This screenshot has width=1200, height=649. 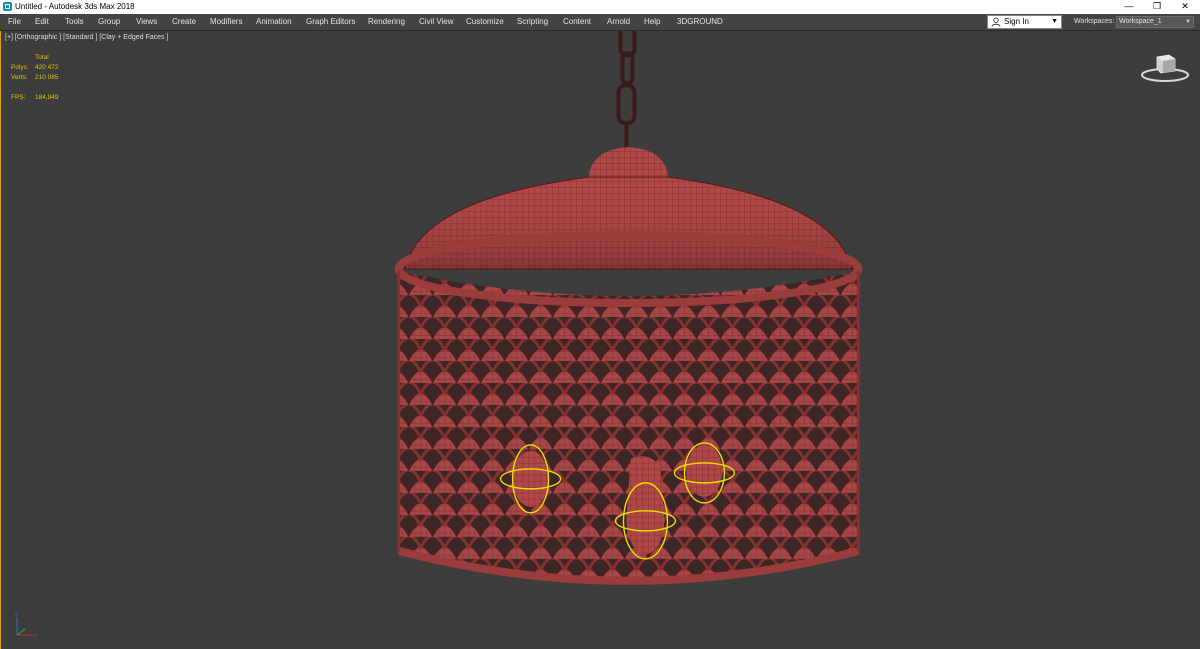 What do you see at coordinates (35, 636) in the screenshot?
I see `svg-text: x` at bounding box center [35, 636].